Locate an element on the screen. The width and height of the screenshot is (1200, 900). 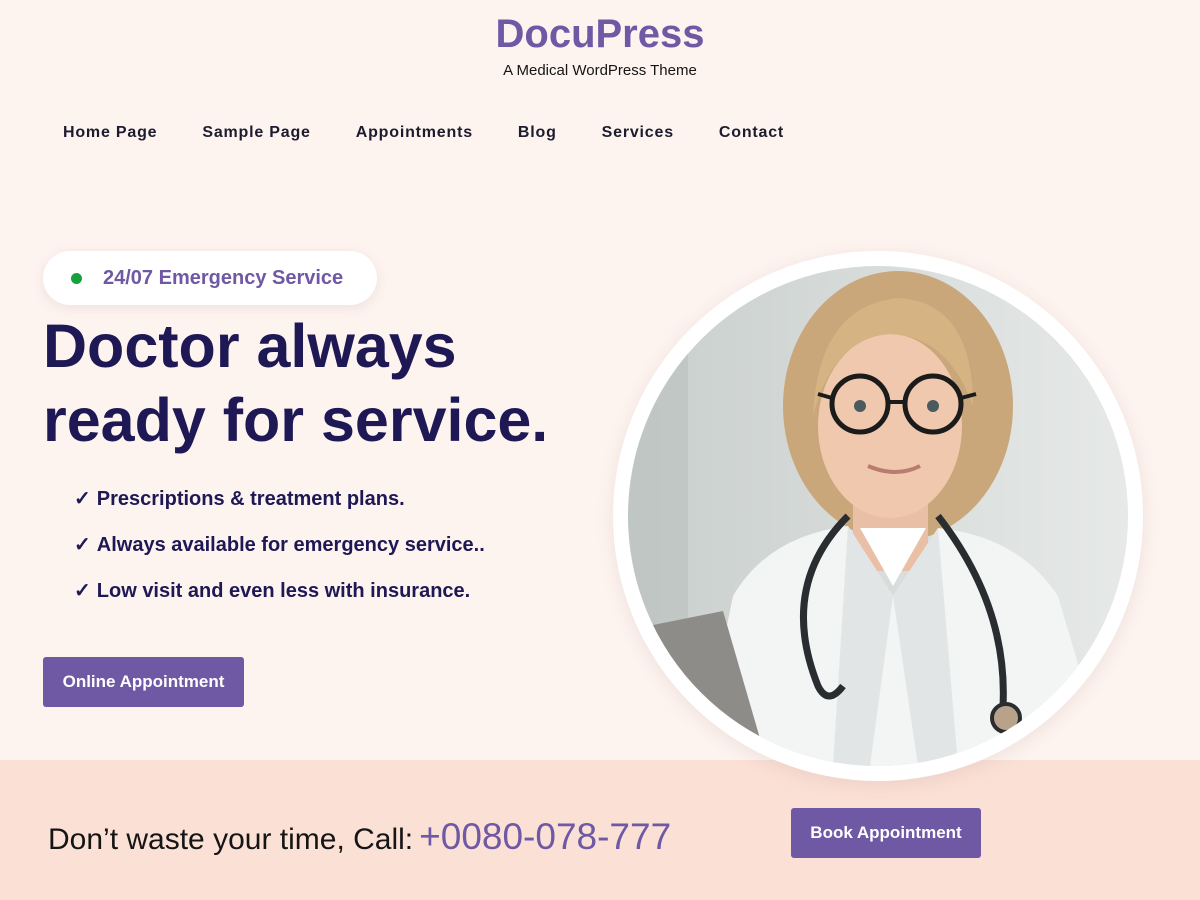
site-header: DocuPress A Medical WordPress Theme is located at coordinates (600, 45).